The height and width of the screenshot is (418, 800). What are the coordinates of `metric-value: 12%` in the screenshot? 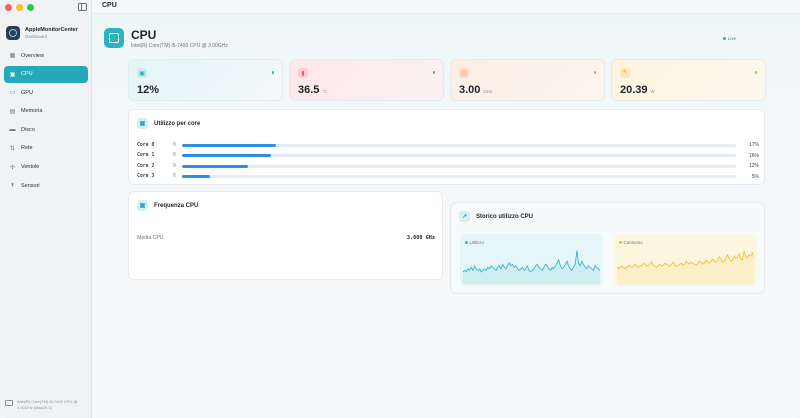 It's located at (148, 90).